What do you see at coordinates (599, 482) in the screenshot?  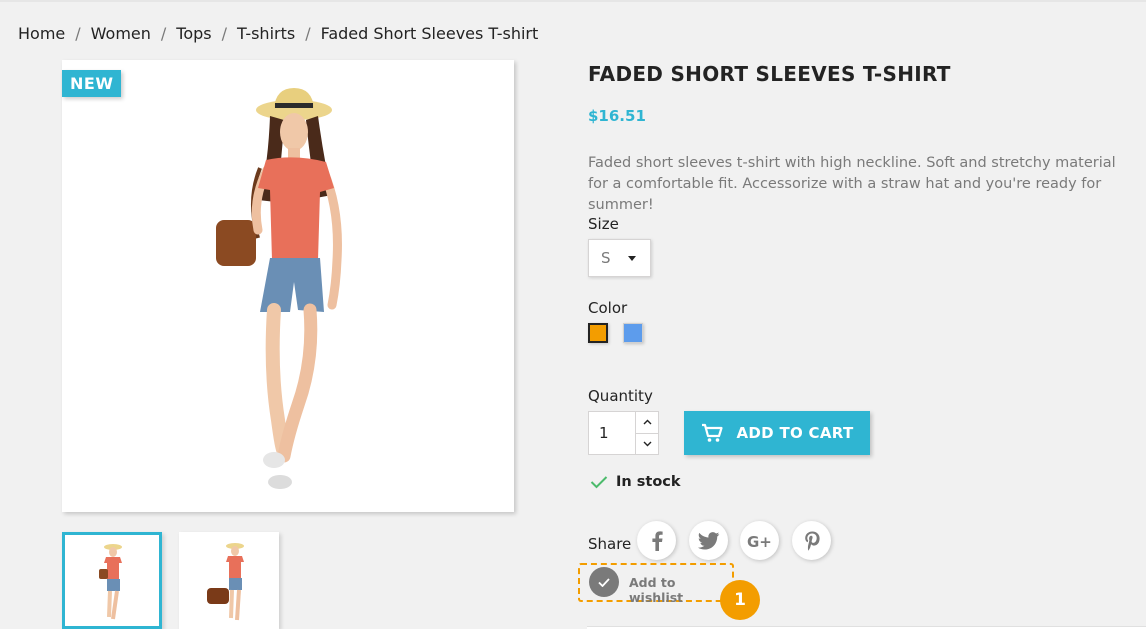 I see `check-icon` at bounding box center [599, 482].